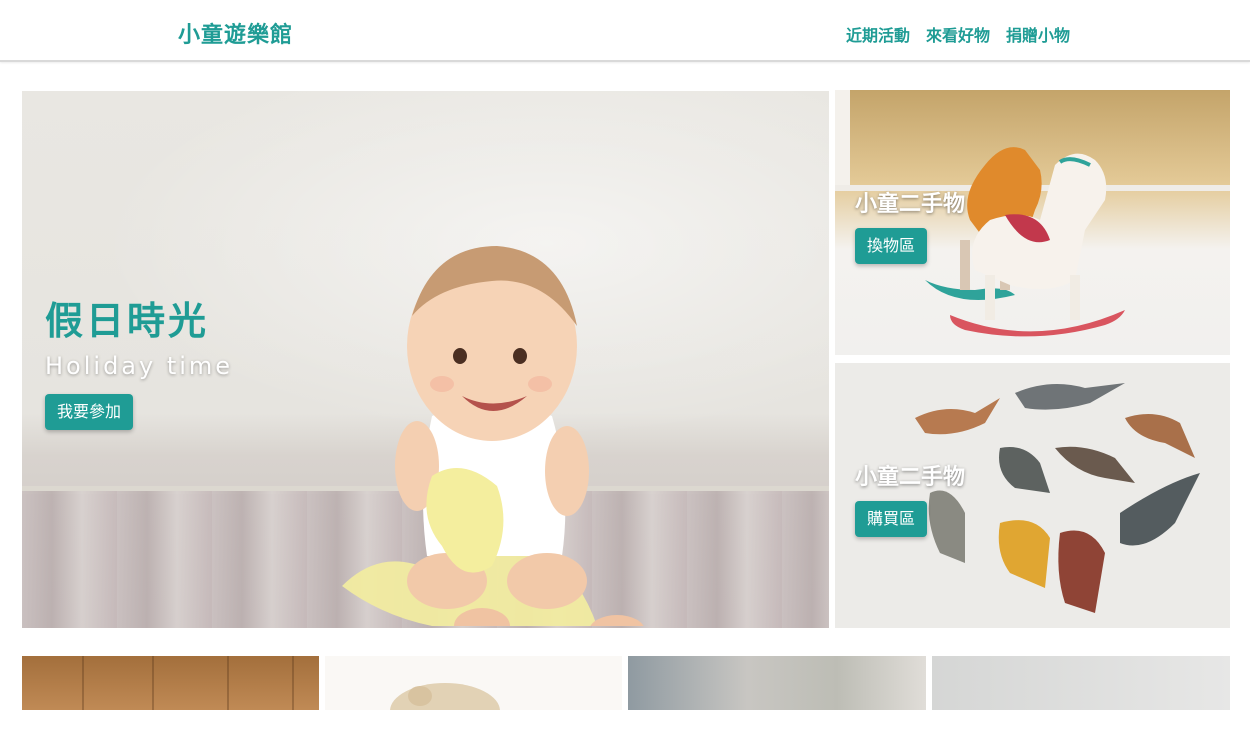 This screenshot has width=1250, height=729. Describe the element at coordinates (910, 500) in the screenshot. I see `purchase-card-text: 小童二手物 購買區` at that location.